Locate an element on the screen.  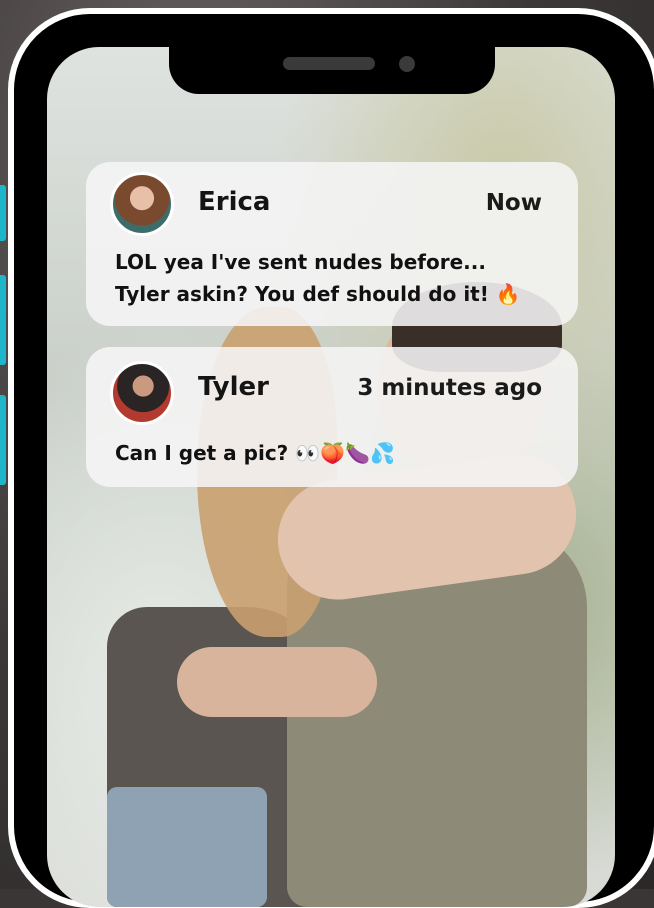
notification-time: 3 minutes ago is located at coordinates (449, 388).